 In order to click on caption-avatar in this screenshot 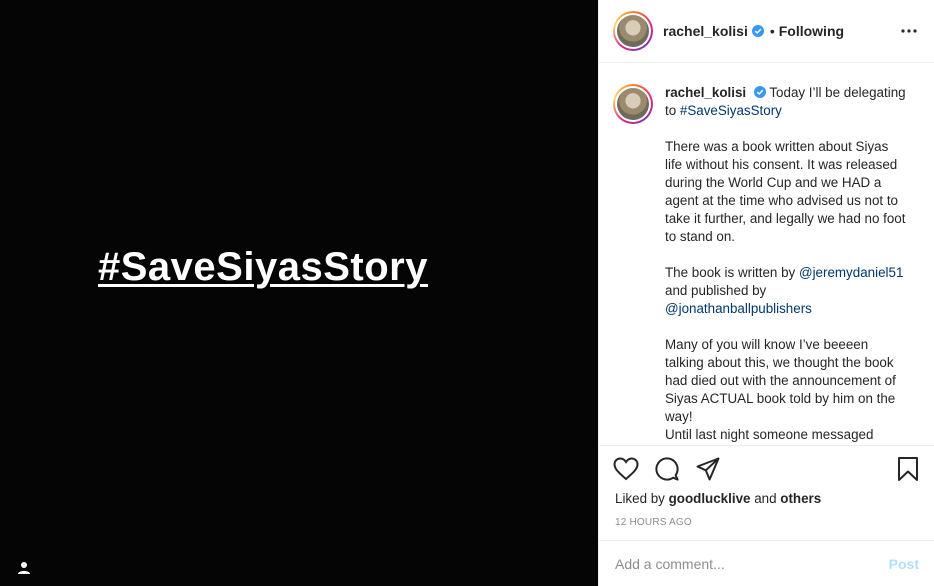, I will do `click(633, 104)`.